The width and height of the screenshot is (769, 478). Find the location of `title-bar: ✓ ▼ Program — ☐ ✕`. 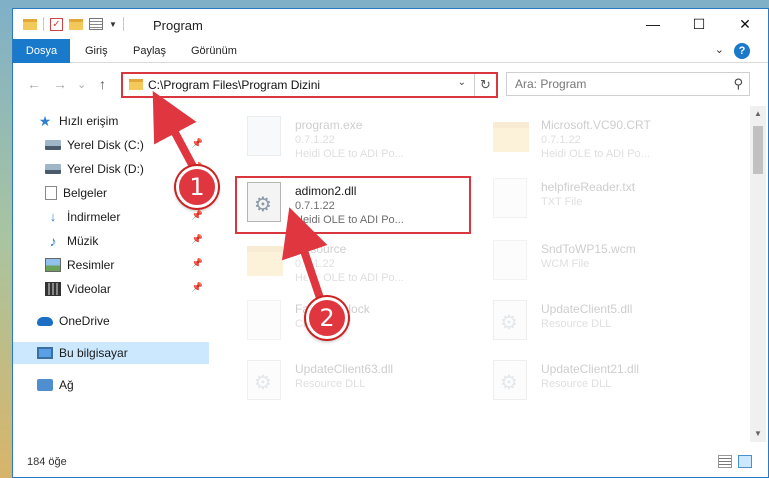

title-bar: ✓ ▼ Program — ☐ ✕ is located at coordinates (390, 24).